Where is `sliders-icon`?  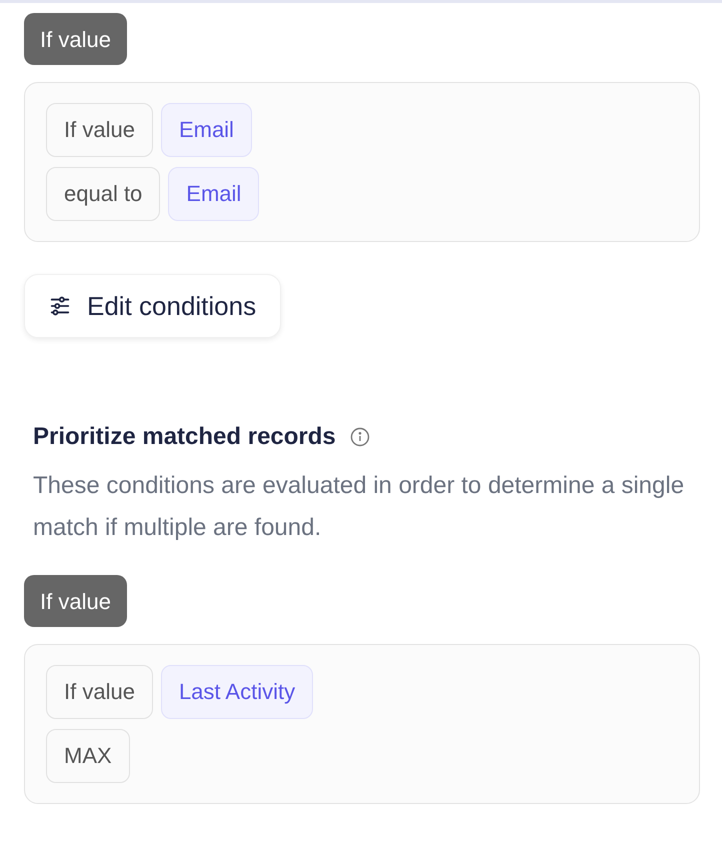
sliders-icon is located at coordinates (60, 306).